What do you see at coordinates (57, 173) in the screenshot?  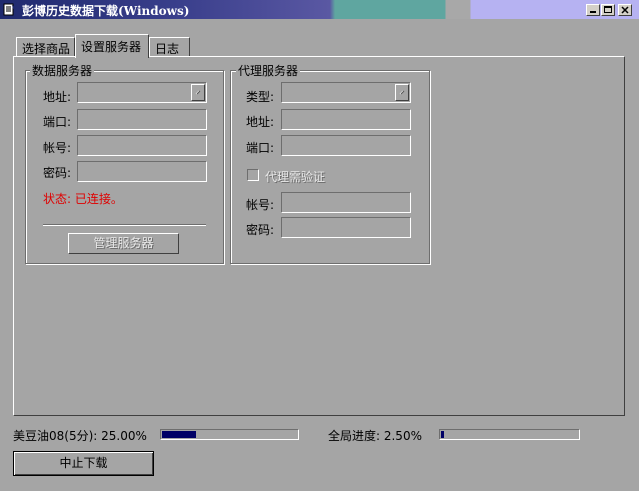 I see `data-password-label: 密码:` at bounding box center [57, 173].